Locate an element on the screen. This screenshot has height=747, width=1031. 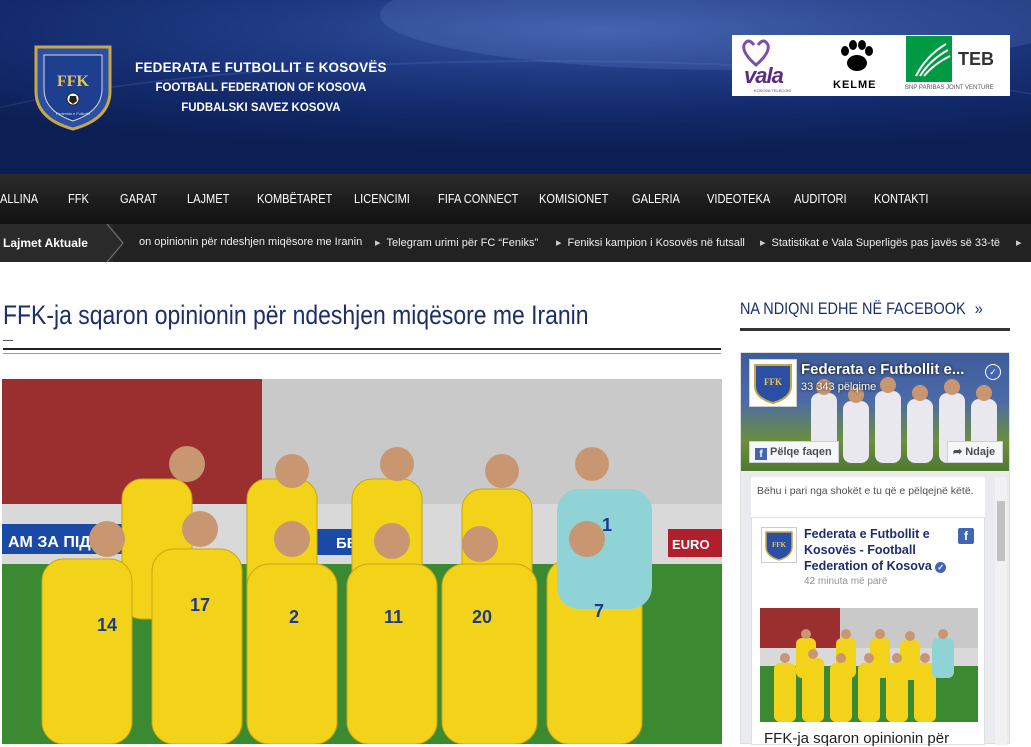
double-chevron-right-icon: » is located at coordinates (978, 308).